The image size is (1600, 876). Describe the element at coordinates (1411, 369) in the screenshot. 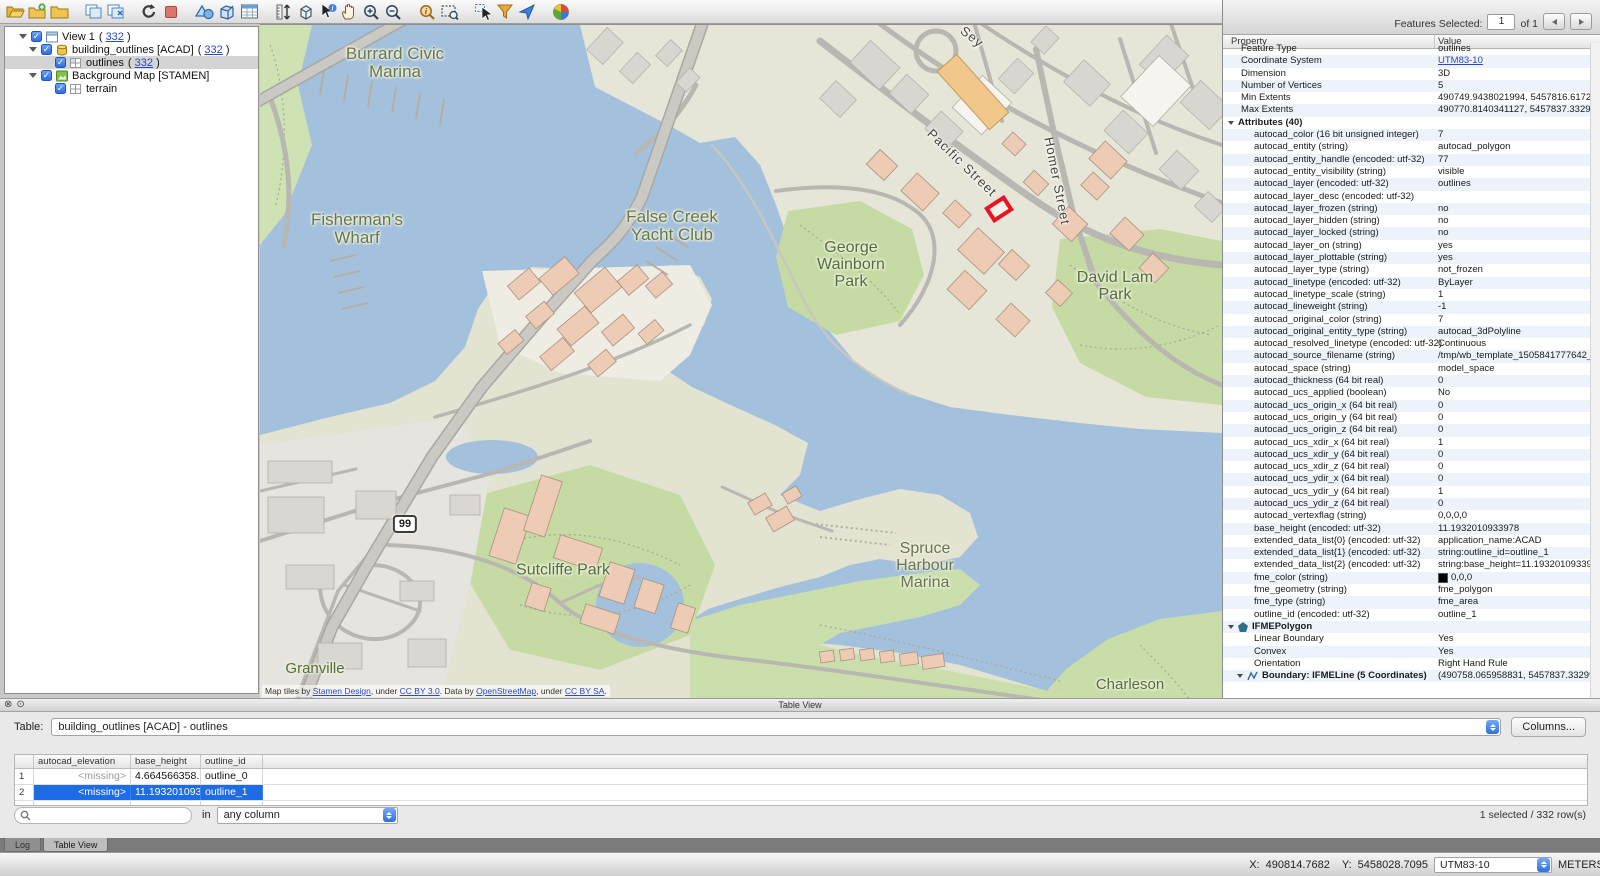

I see `property-row: autocad_space (string) model_space` at that location.